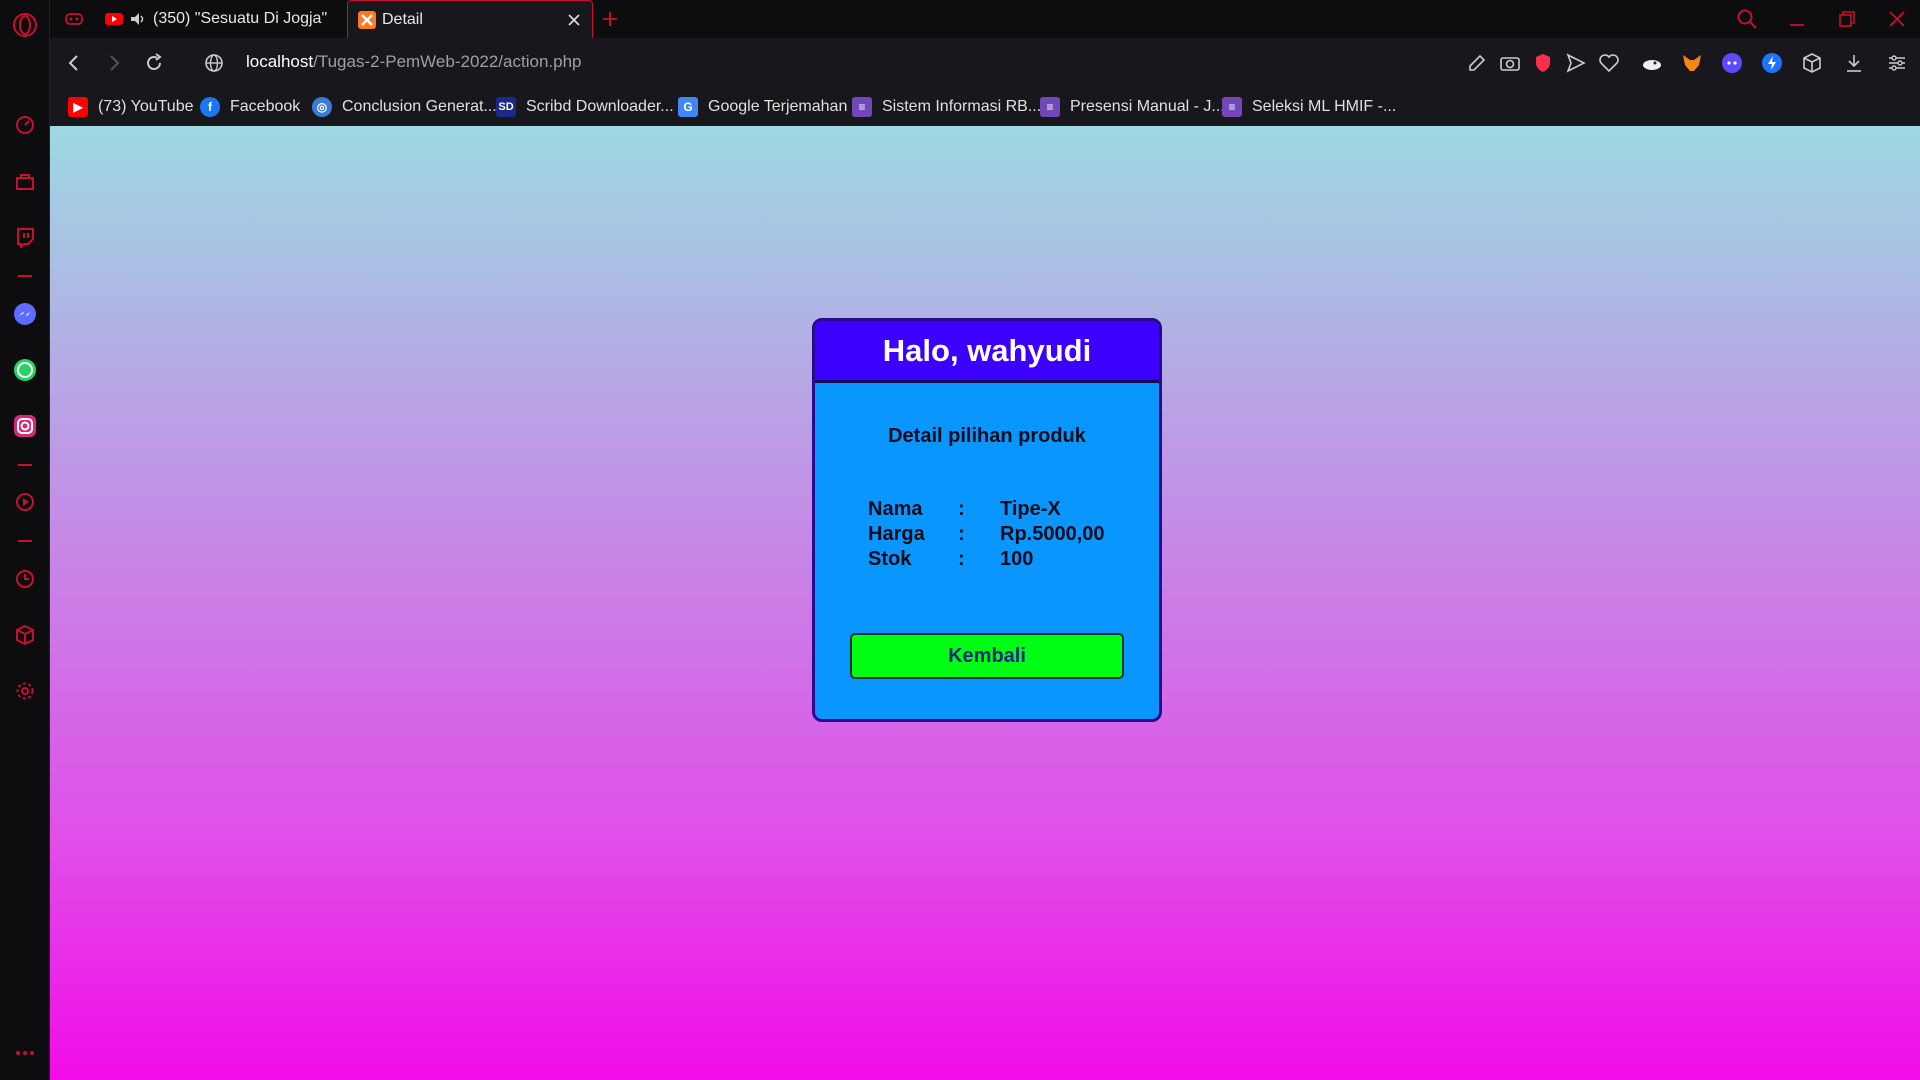 This screenshot has height=1080, width=1920. I want to click on reload-icon, so click(154, 63).